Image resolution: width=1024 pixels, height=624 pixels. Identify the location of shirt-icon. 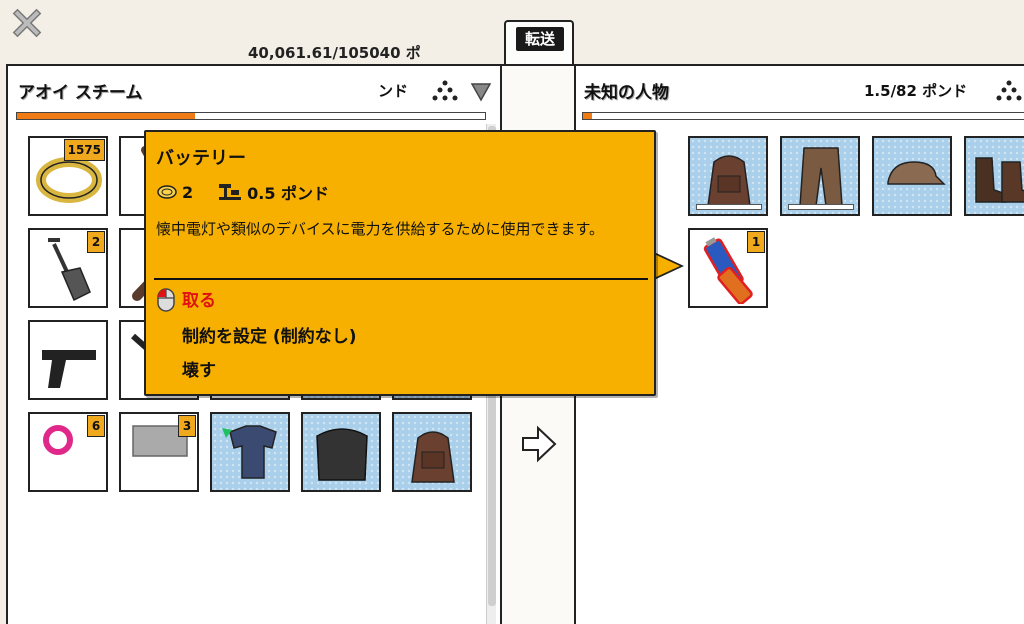
(249, 452).